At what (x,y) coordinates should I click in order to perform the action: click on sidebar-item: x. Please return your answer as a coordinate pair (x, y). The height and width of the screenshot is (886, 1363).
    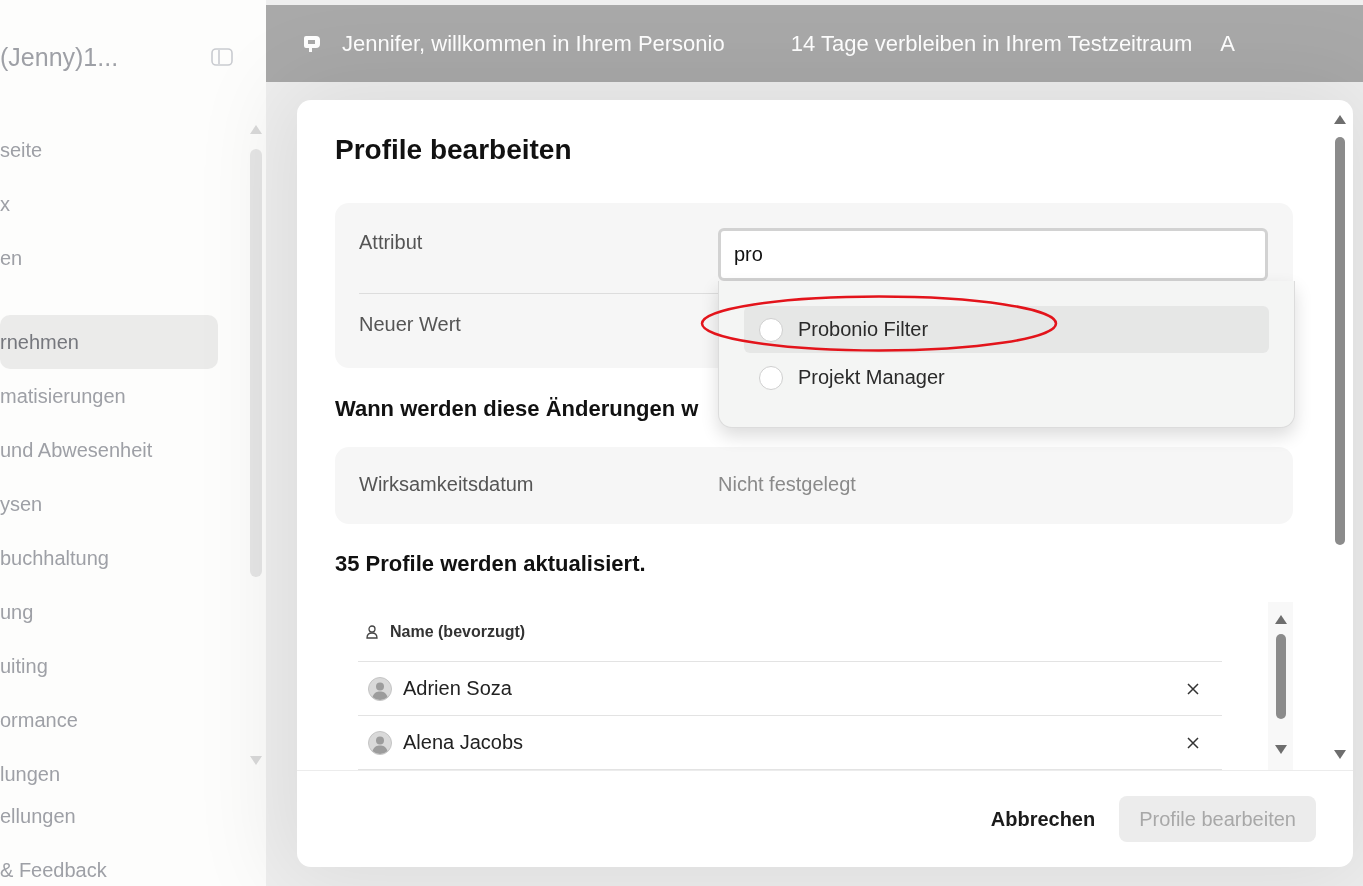
    Looking at the image, I should click on (109, 204).